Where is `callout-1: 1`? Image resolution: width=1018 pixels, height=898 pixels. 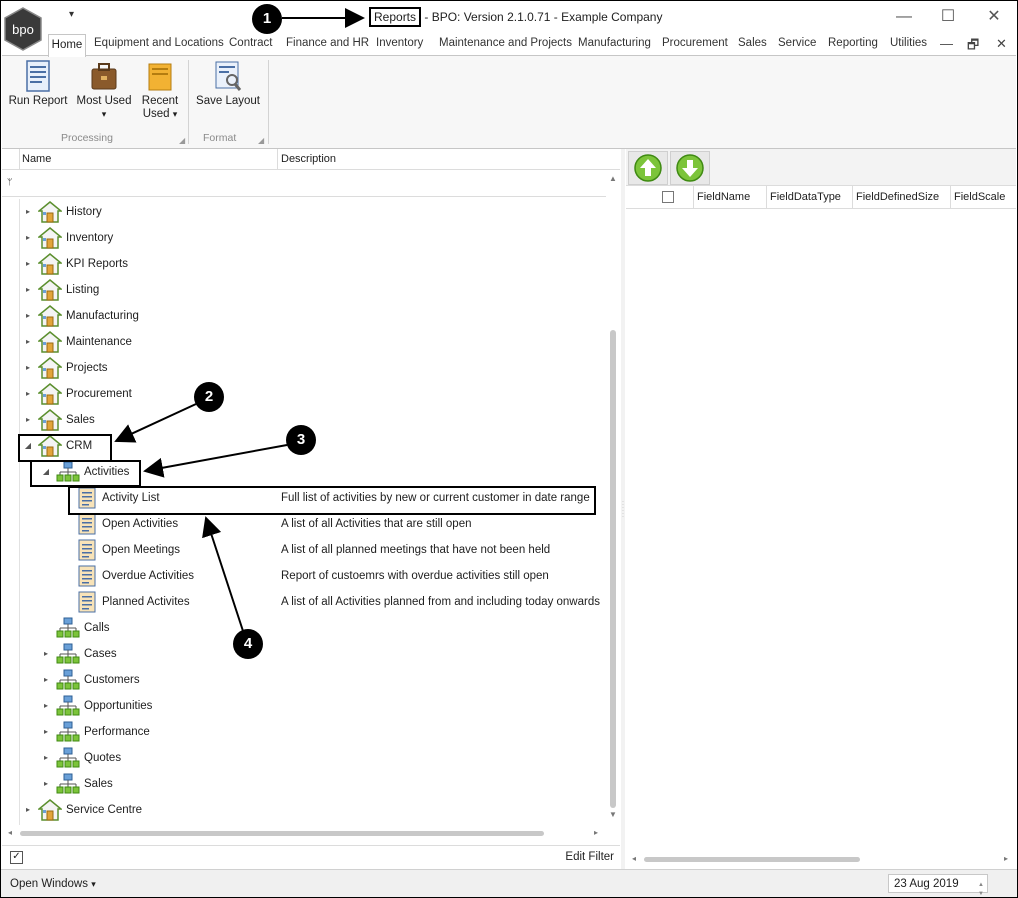 callout-1: 1 is located at coordinates (267, 19).